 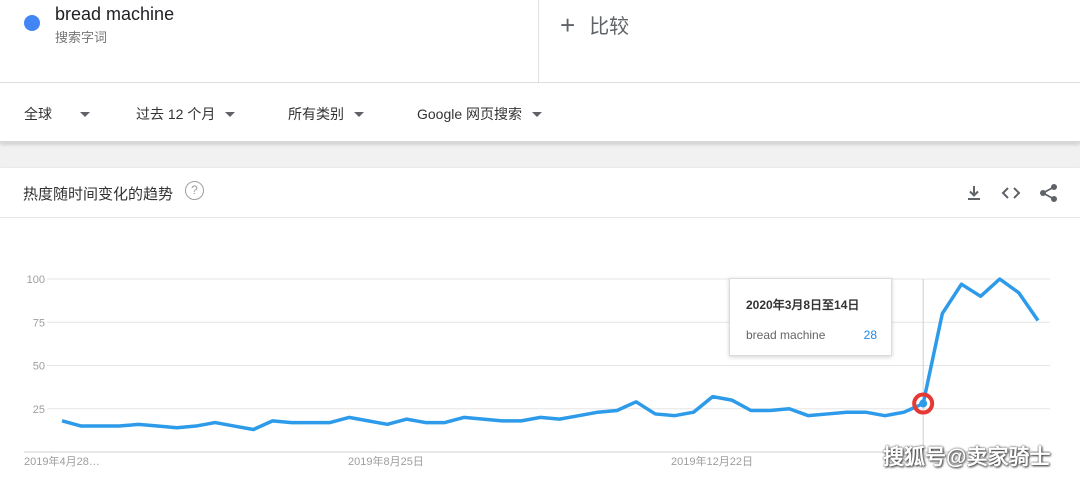 I want to click on tooltip-value: 28, so click(x=870, y=335).